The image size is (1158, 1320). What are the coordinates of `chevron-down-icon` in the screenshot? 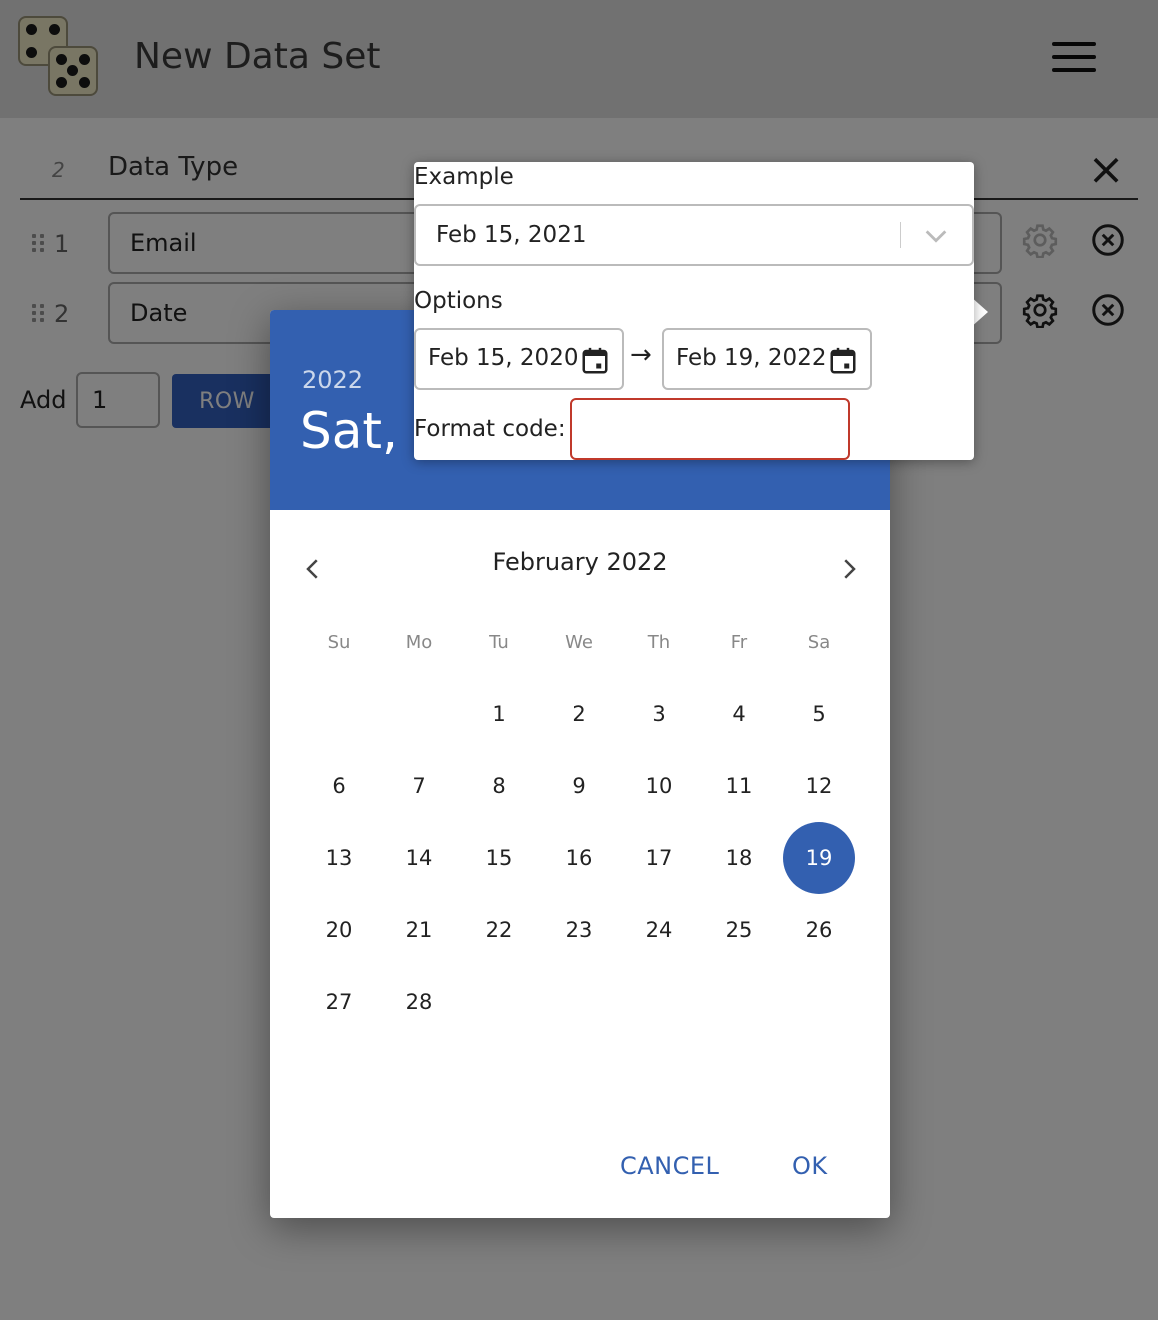 It's located at (936, 236).